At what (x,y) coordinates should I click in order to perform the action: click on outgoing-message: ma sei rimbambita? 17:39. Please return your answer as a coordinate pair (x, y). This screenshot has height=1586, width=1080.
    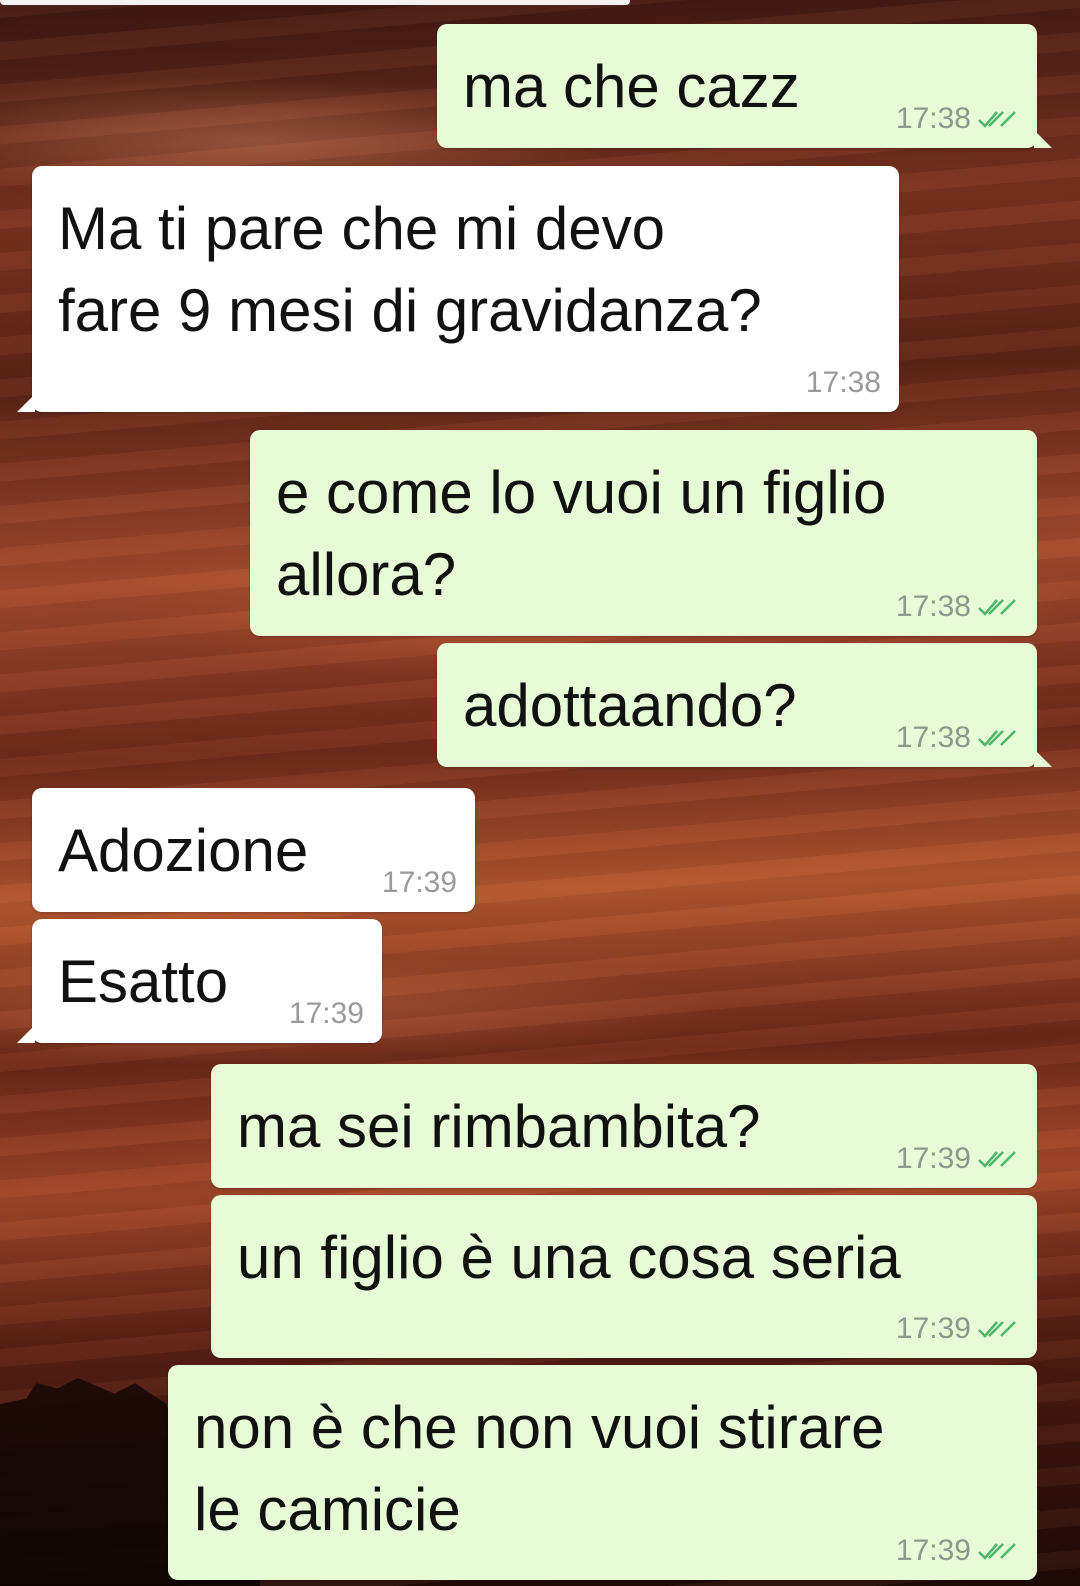
    Looking at the image, I should click on (624, 1126).